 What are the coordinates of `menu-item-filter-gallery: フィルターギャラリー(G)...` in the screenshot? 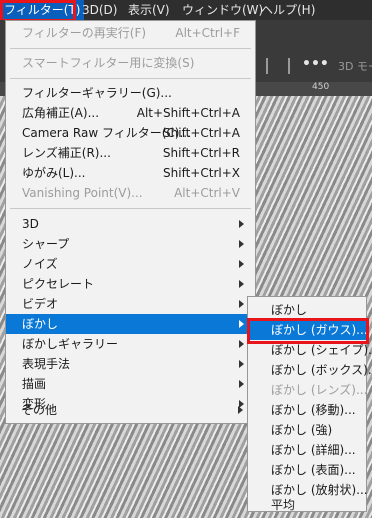 It's located at (130, 93).